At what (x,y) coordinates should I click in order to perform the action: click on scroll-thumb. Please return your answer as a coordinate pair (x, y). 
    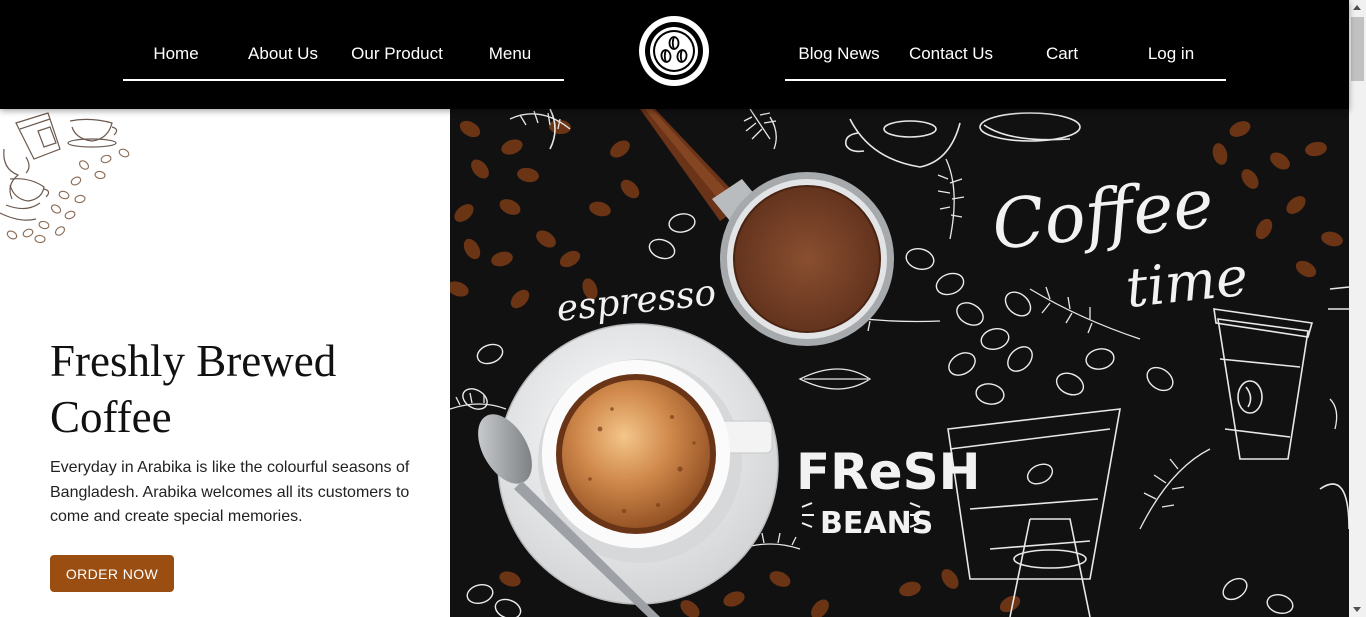
    Looking at the image, I should click on (1357, 49).